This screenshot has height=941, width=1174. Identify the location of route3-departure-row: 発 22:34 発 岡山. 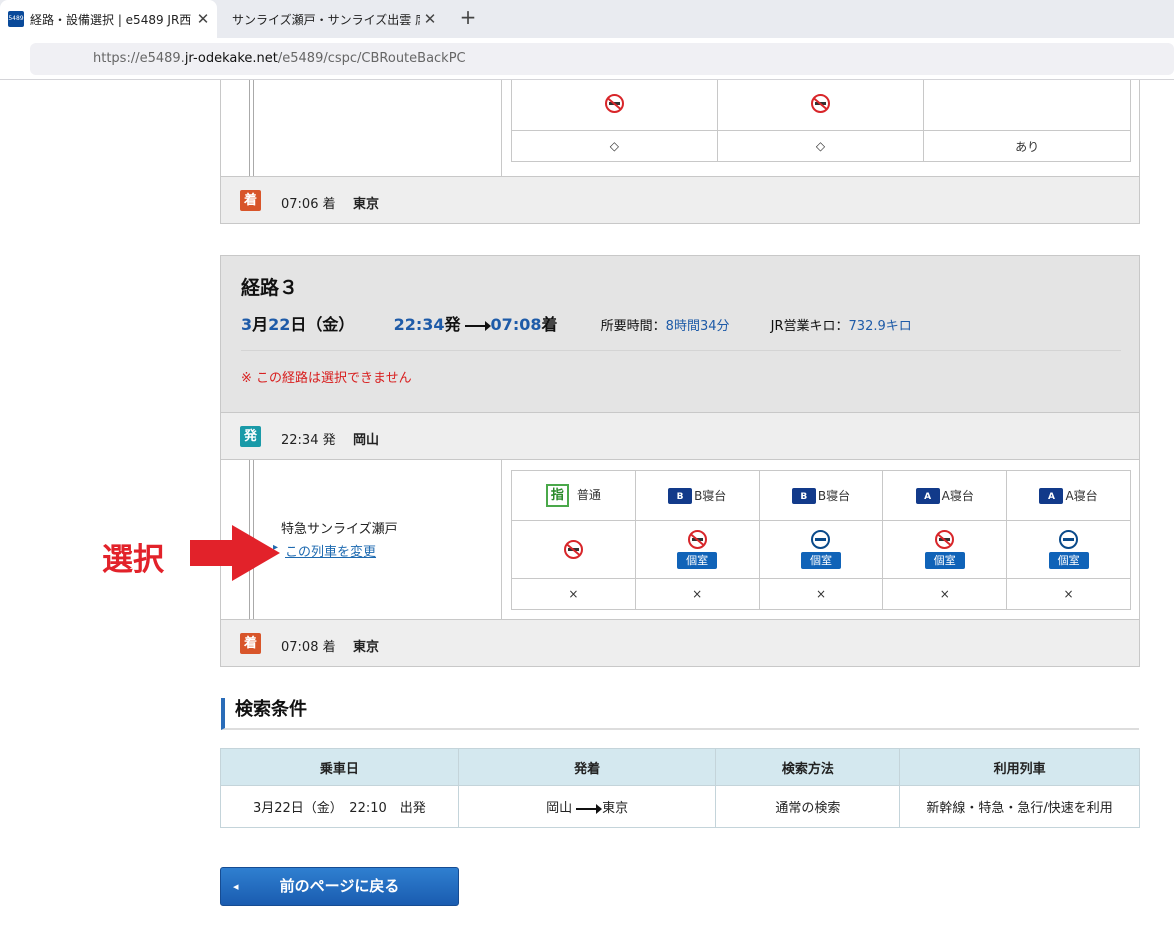
(680, 436).